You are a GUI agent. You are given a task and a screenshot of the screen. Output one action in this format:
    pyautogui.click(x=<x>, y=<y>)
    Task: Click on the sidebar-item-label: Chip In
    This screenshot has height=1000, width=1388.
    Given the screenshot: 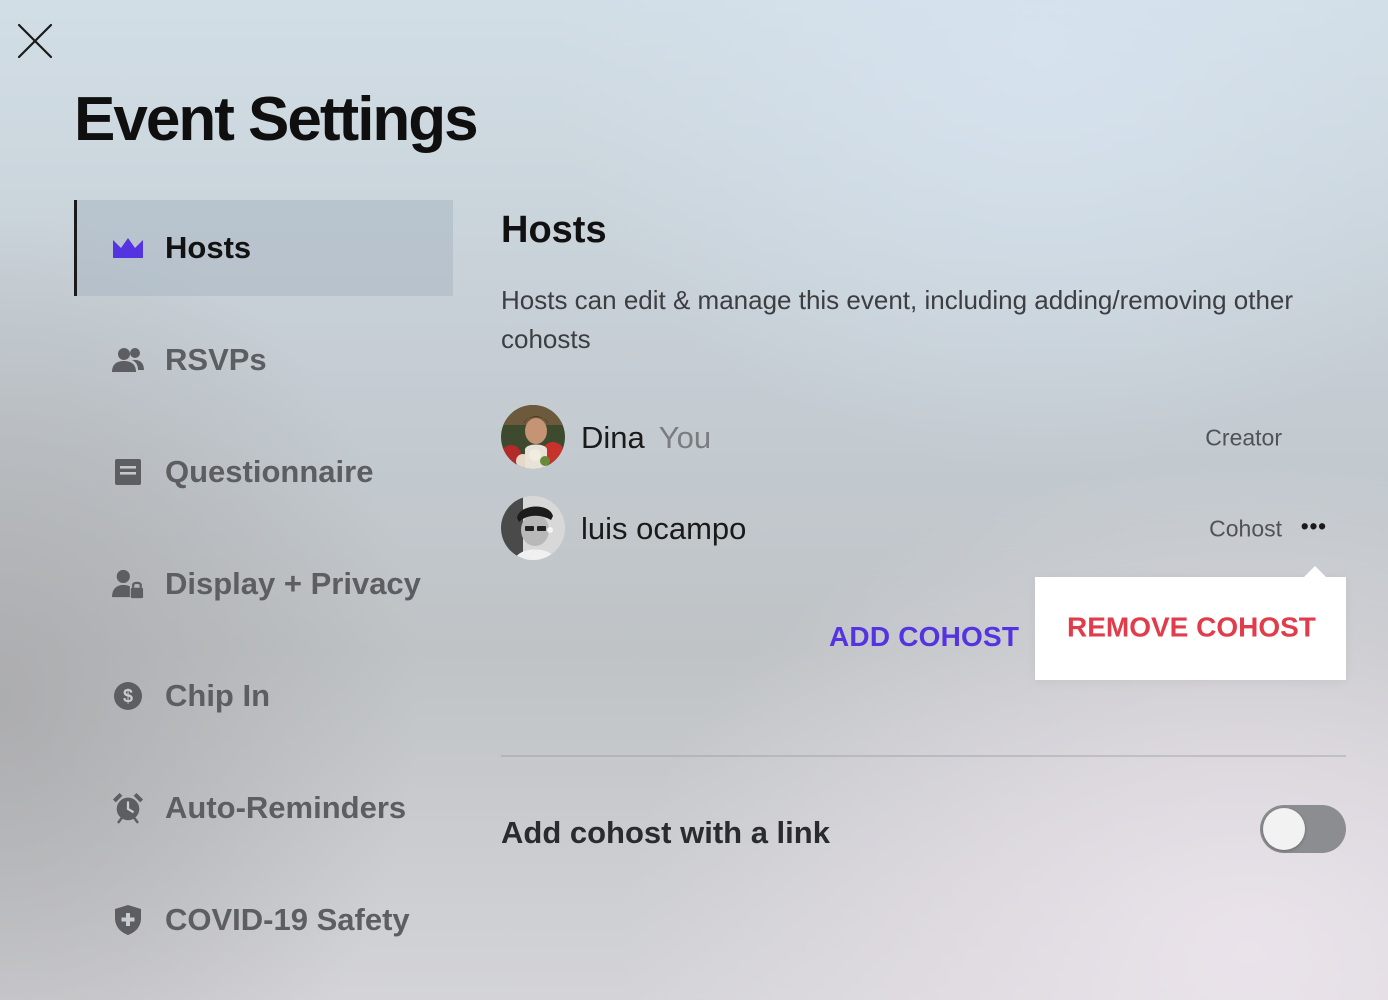 What is the action you would take?
    pyautogui.click(x=218, y=695)
    